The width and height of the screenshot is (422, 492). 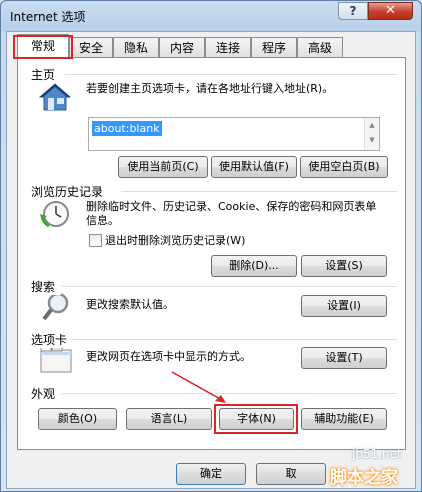 I want to click on tab-programs: 程序, so click(x=274, y=47).